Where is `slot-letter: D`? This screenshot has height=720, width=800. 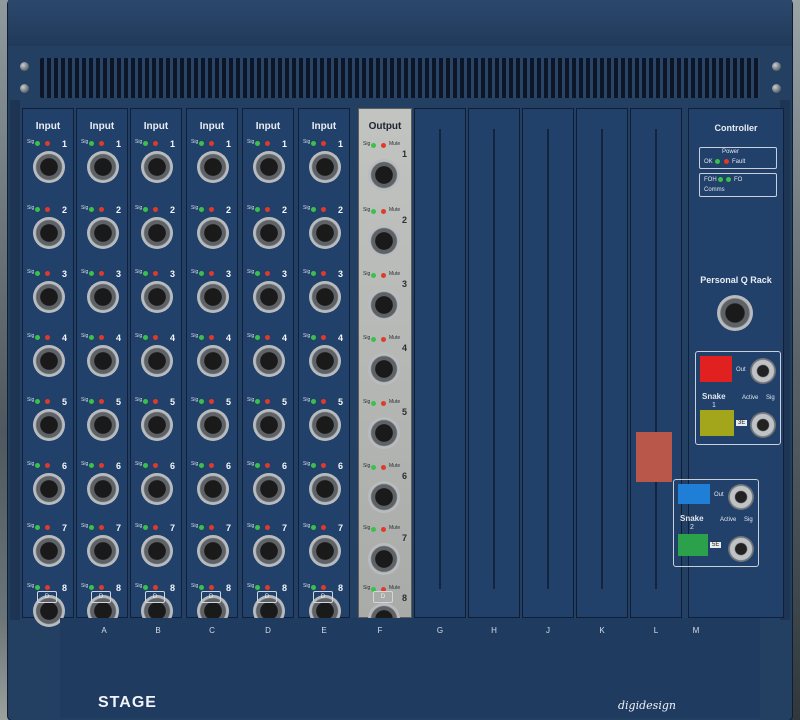
slot-letter: D is located at coordinates (268, 630).